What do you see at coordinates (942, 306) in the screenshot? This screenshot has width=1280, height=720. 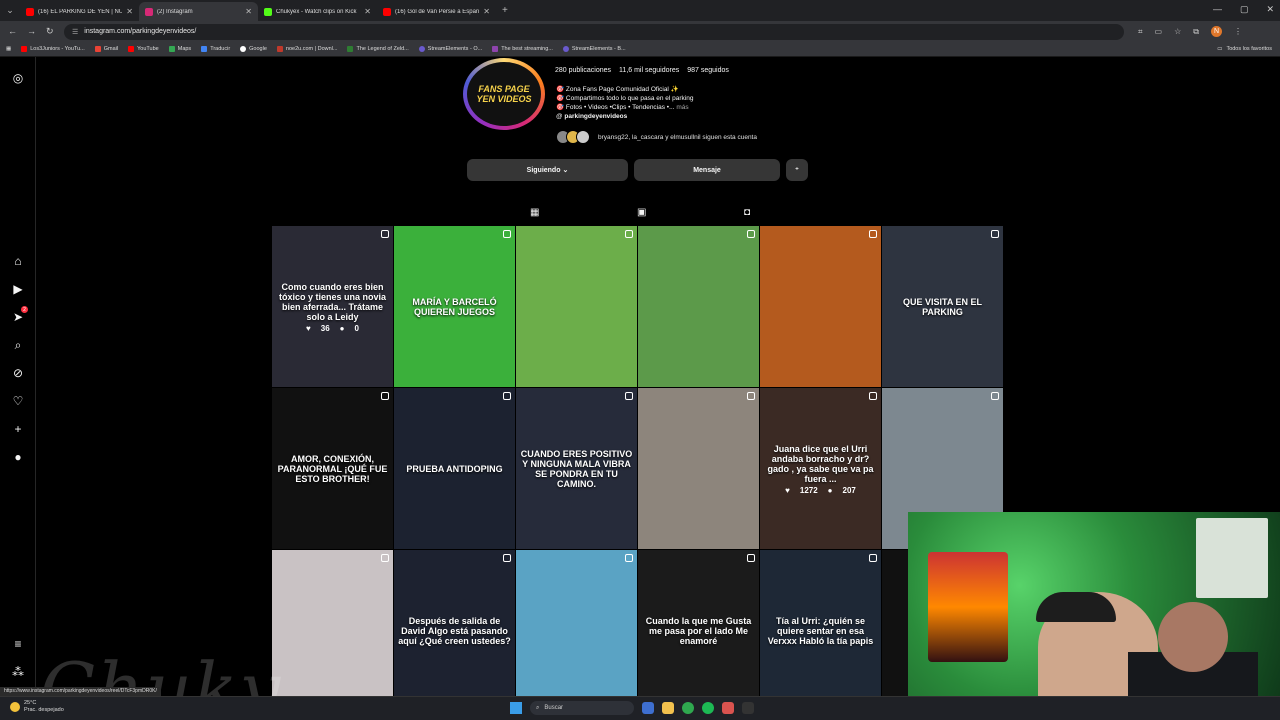 I see `post-tile: QUE VISITA EN EL PARKING` at bounding box center [942, 306].